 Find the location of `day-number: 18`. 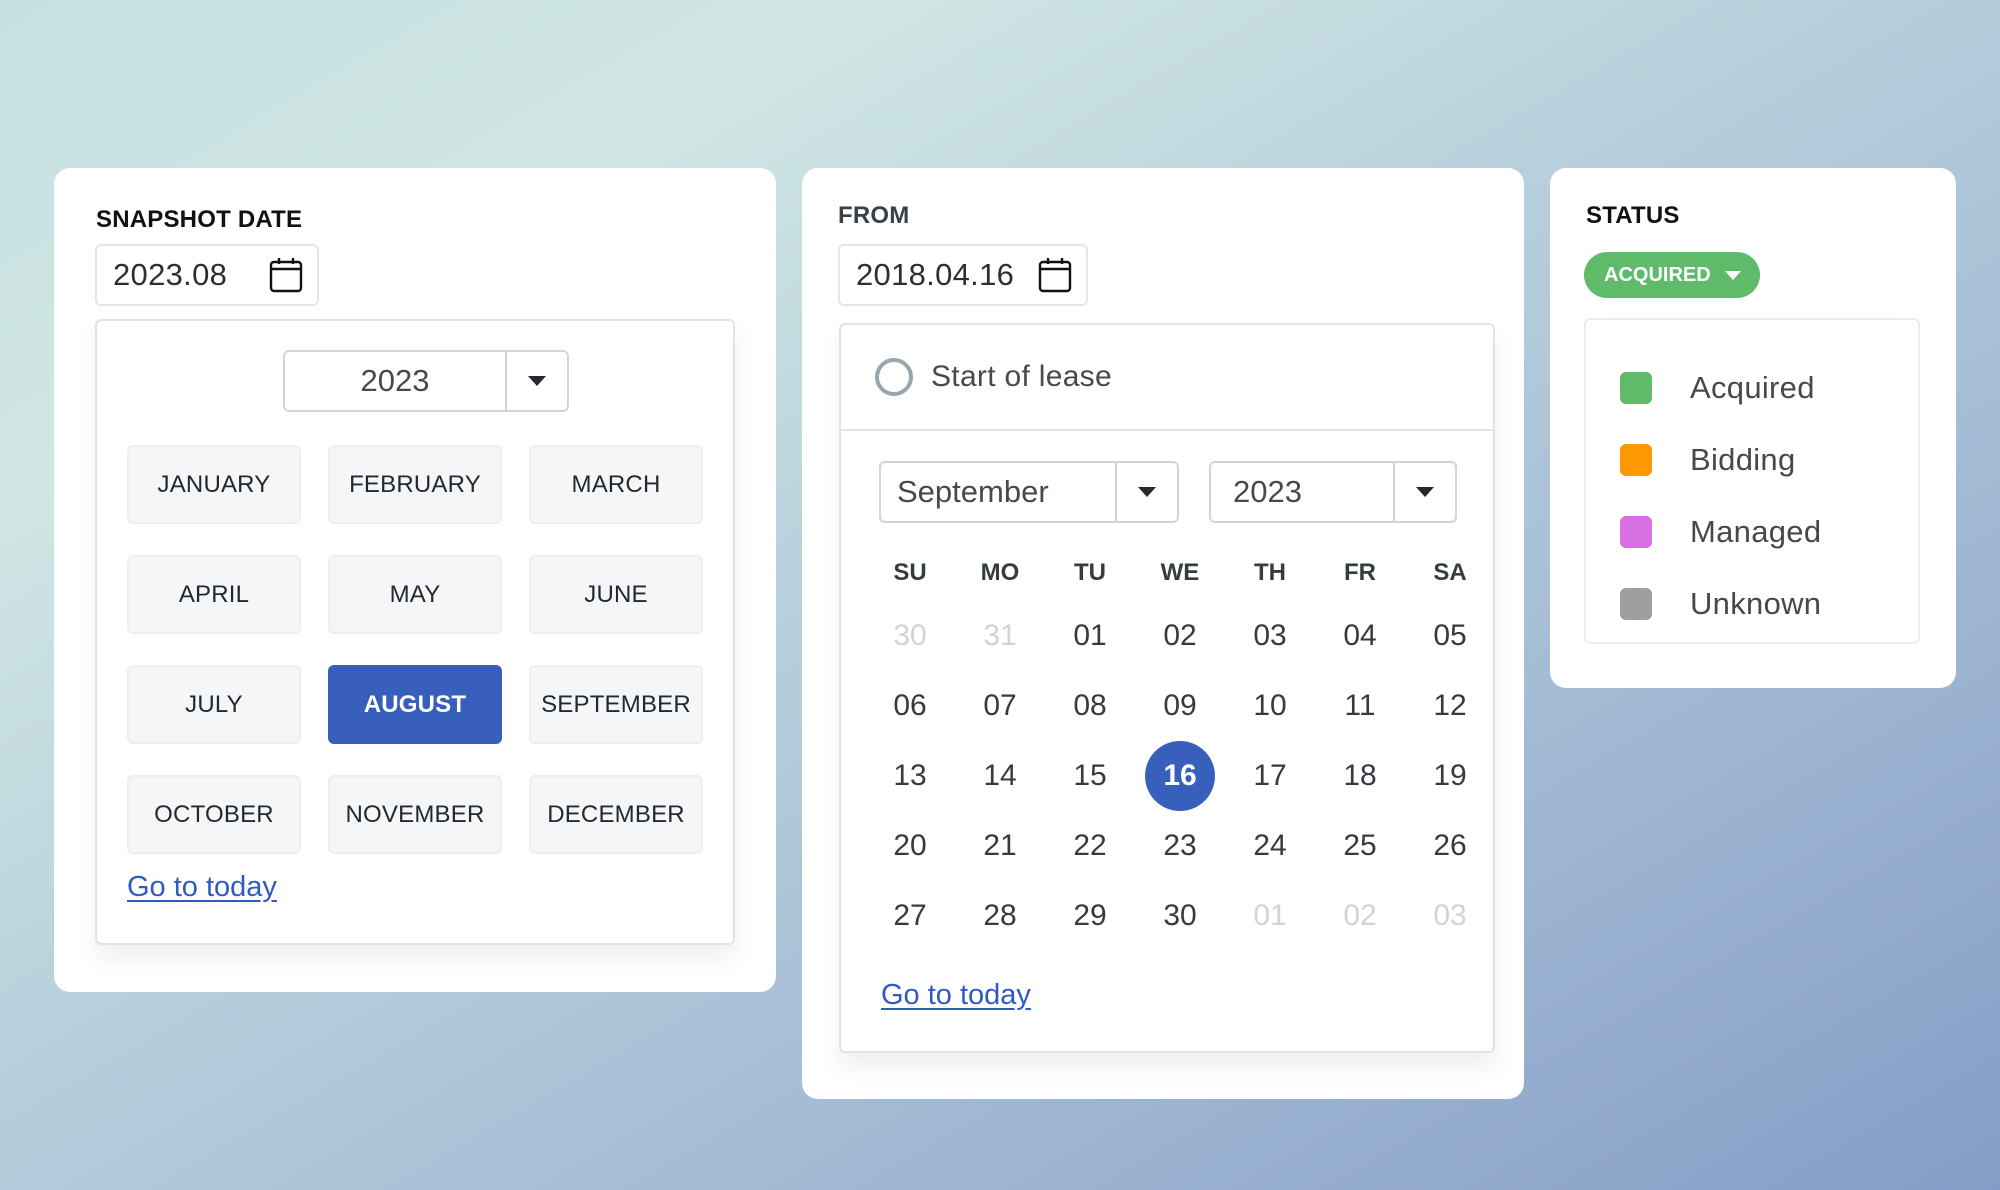

day-number: 18 is located at coordinates (1360, 775).